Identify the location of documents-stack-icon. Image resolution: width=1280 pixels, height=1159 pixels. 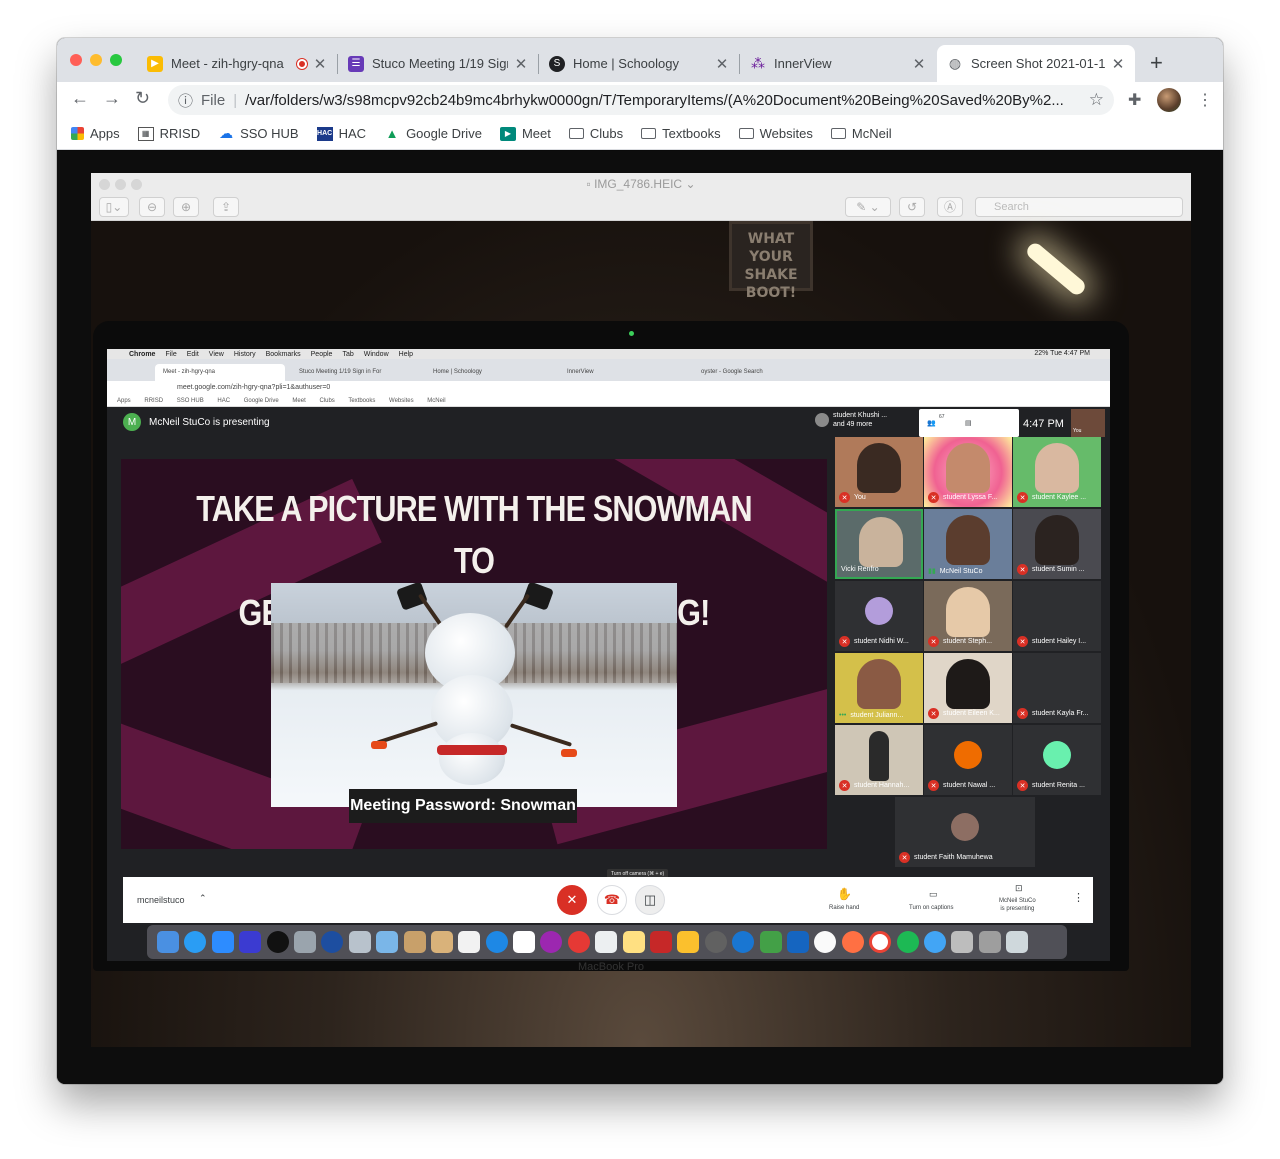
(989, 942).